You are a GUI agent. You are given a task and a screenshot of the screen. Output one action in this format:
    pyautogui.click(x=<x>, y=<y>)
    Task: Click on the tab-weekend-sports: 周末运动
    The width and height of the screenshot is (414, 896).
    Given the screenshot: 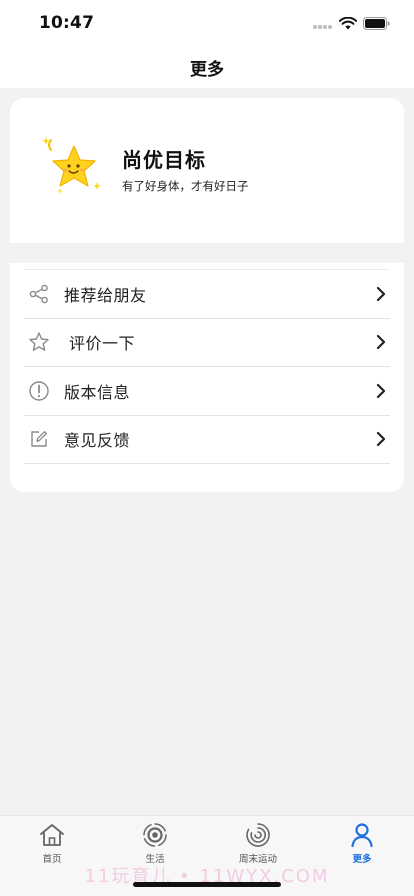 What is the action you would take?
    pyautogui.click(x=258, y=843)
    